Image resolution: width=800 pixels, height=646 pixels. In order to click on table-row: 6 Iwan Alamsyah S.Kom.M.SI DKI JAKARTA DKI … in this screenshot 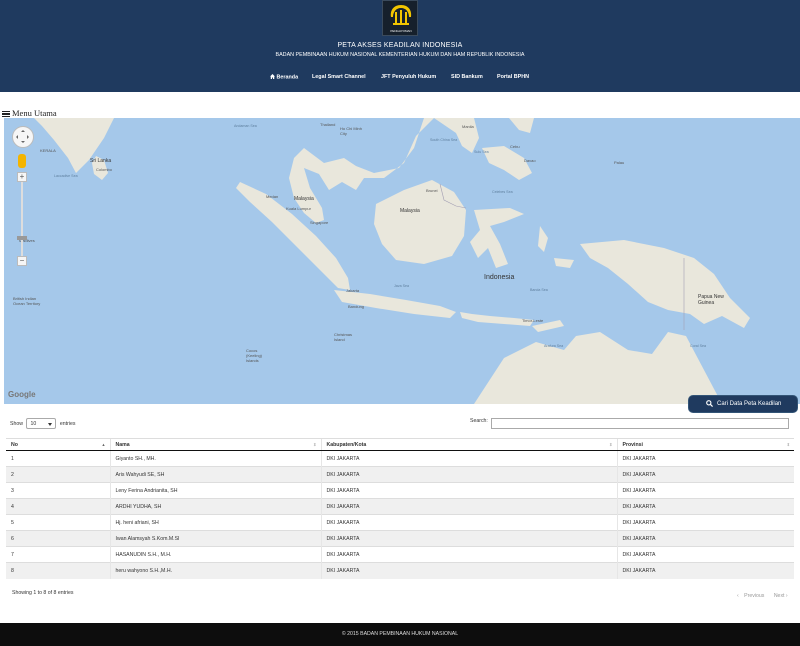, I will do `click(400, 538)`.